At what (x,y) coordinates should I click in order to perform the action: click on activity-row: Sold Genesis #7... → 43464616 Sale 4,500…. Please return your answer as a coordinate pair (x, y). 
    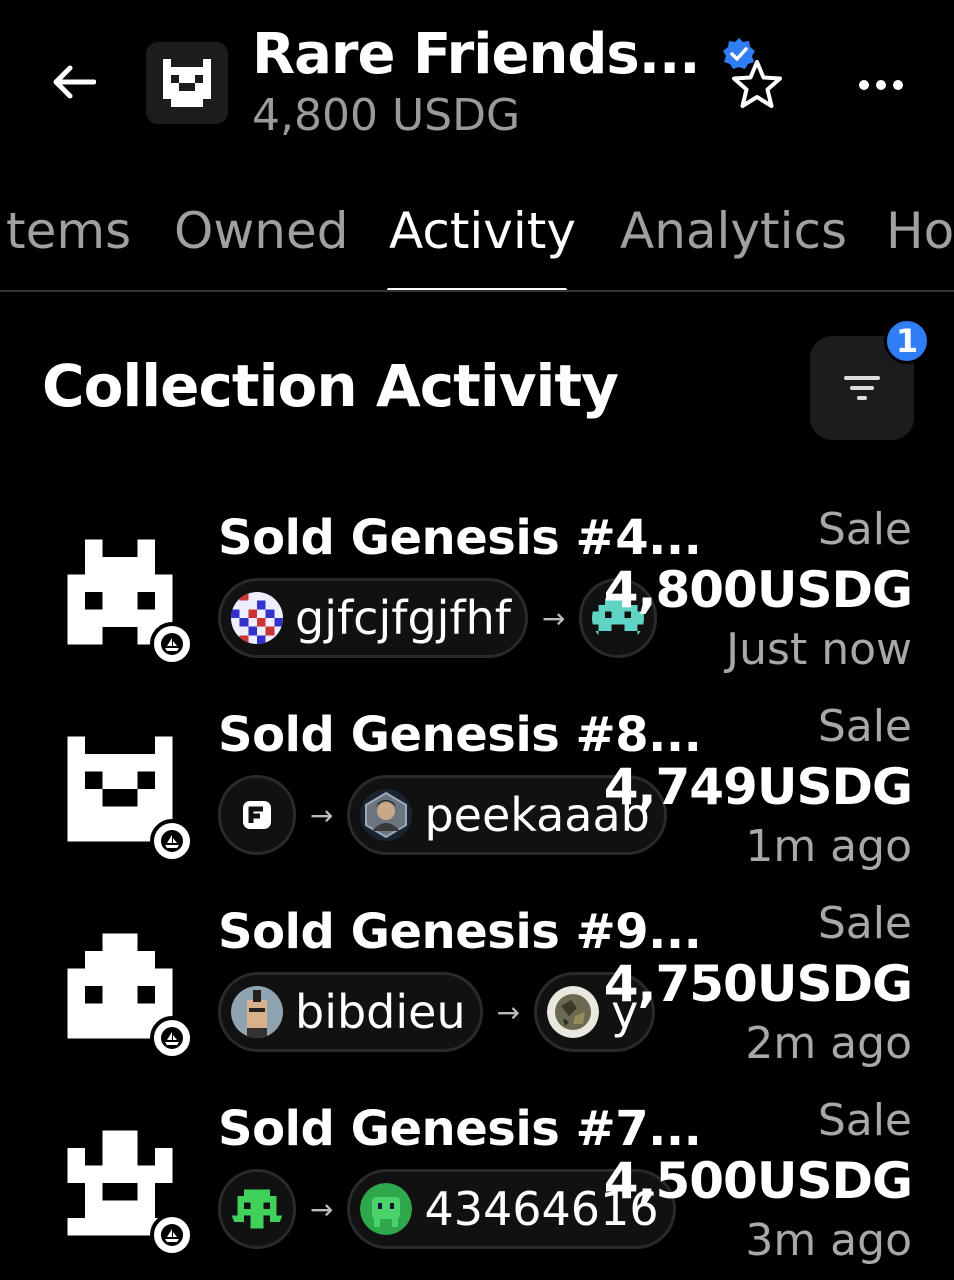
    Looking at the image, I should click on (477, 1185).